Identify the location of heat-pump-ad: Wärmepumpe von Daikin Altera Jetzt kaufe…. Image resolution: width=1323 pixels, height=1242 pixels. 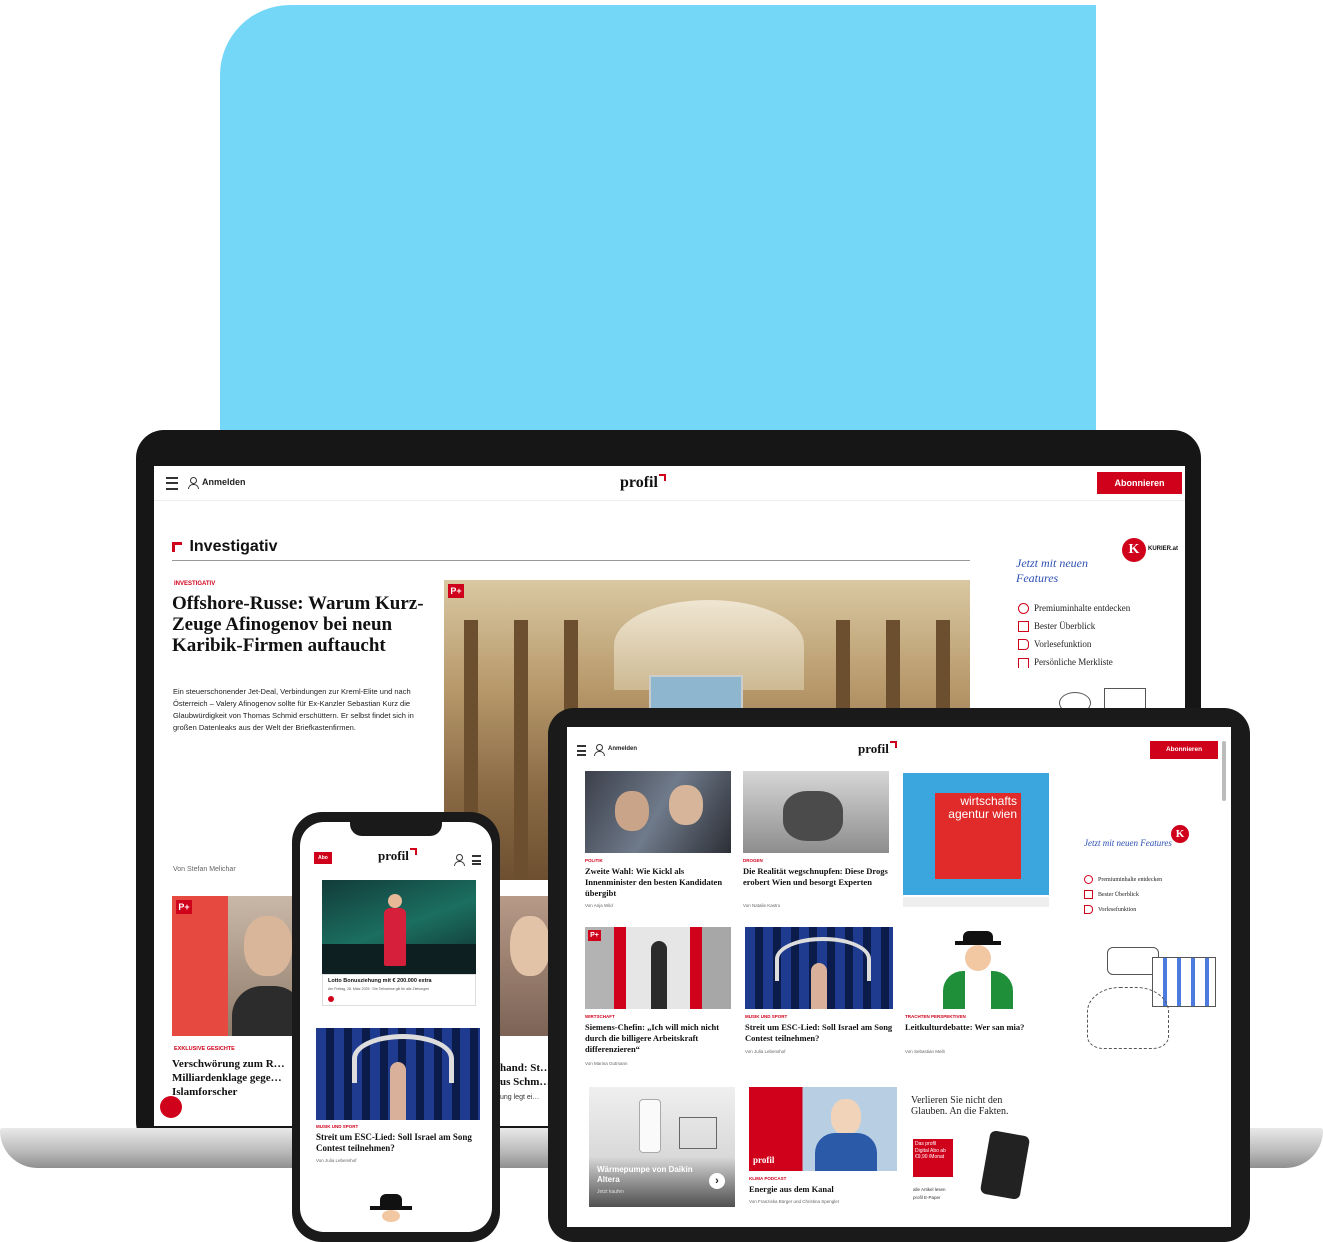
(662, 1147).